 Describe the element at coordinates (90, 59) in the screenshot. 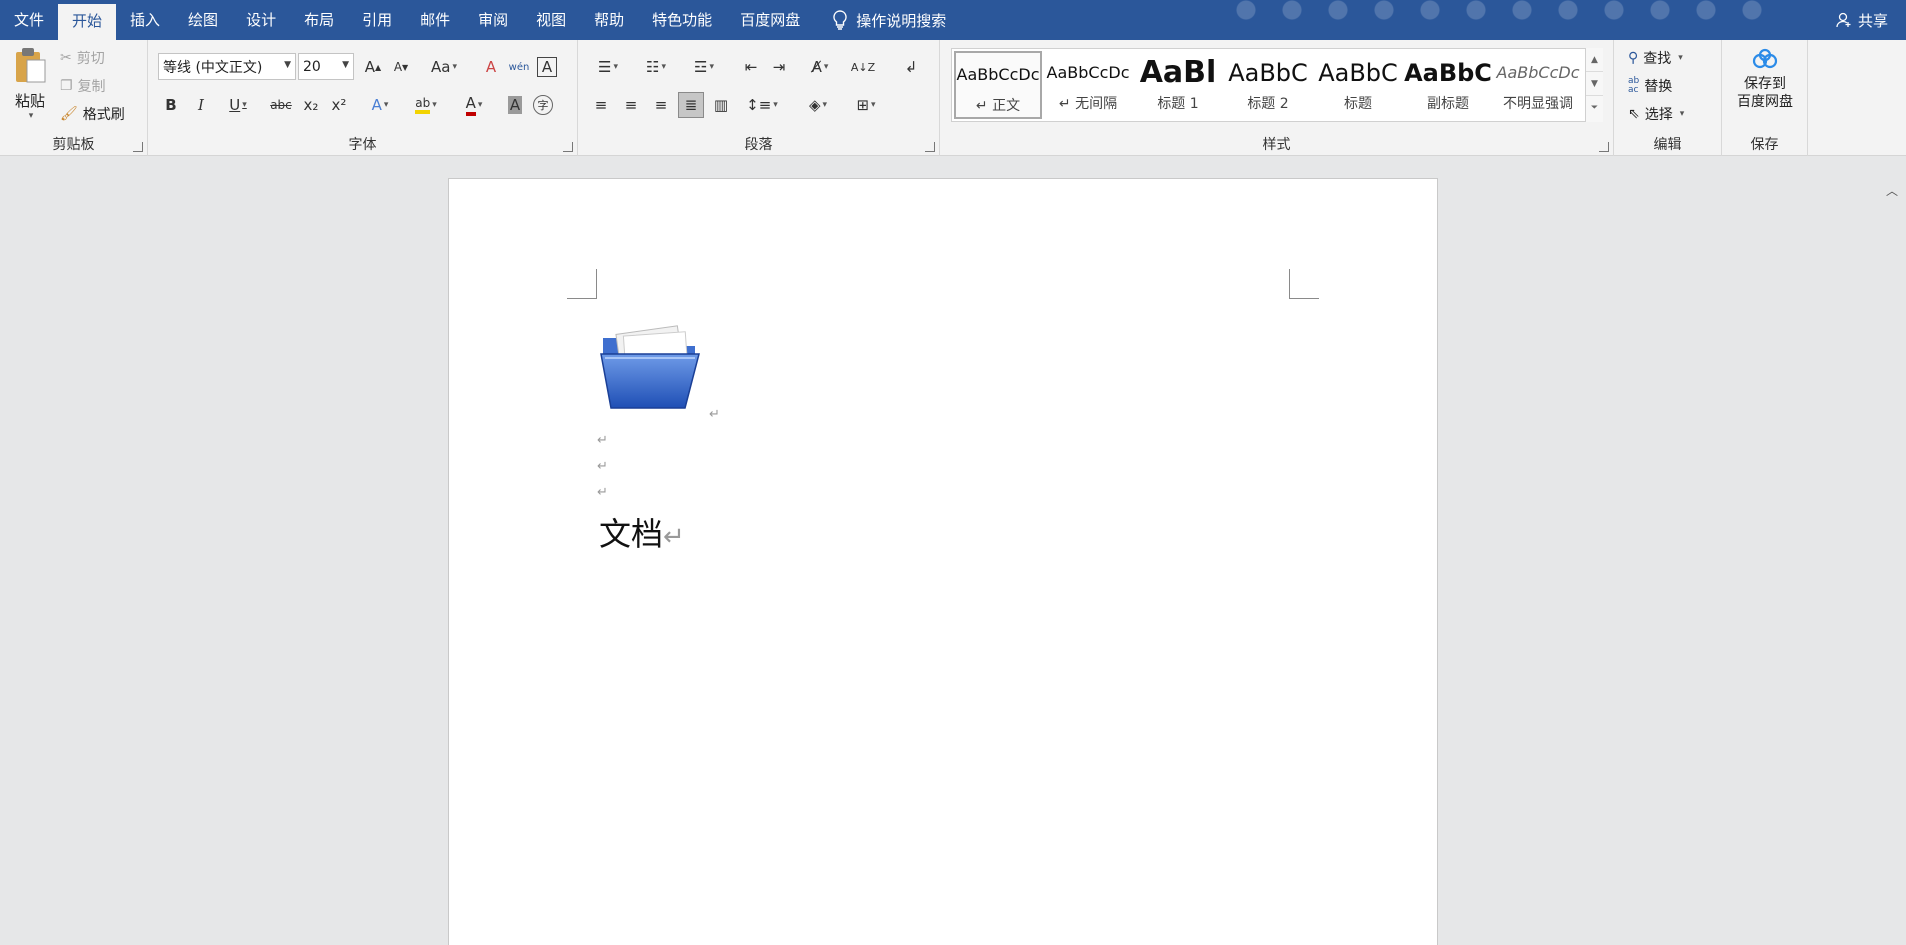

I see `cut-label: 剪切` at that location.